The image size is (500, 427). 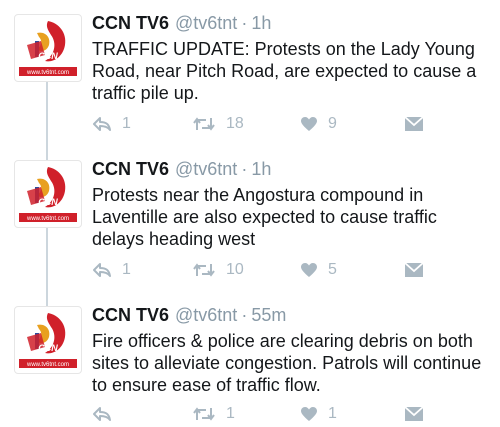 I want to click on tweet-actions: 1 18 9, so click(x=262, y=124).